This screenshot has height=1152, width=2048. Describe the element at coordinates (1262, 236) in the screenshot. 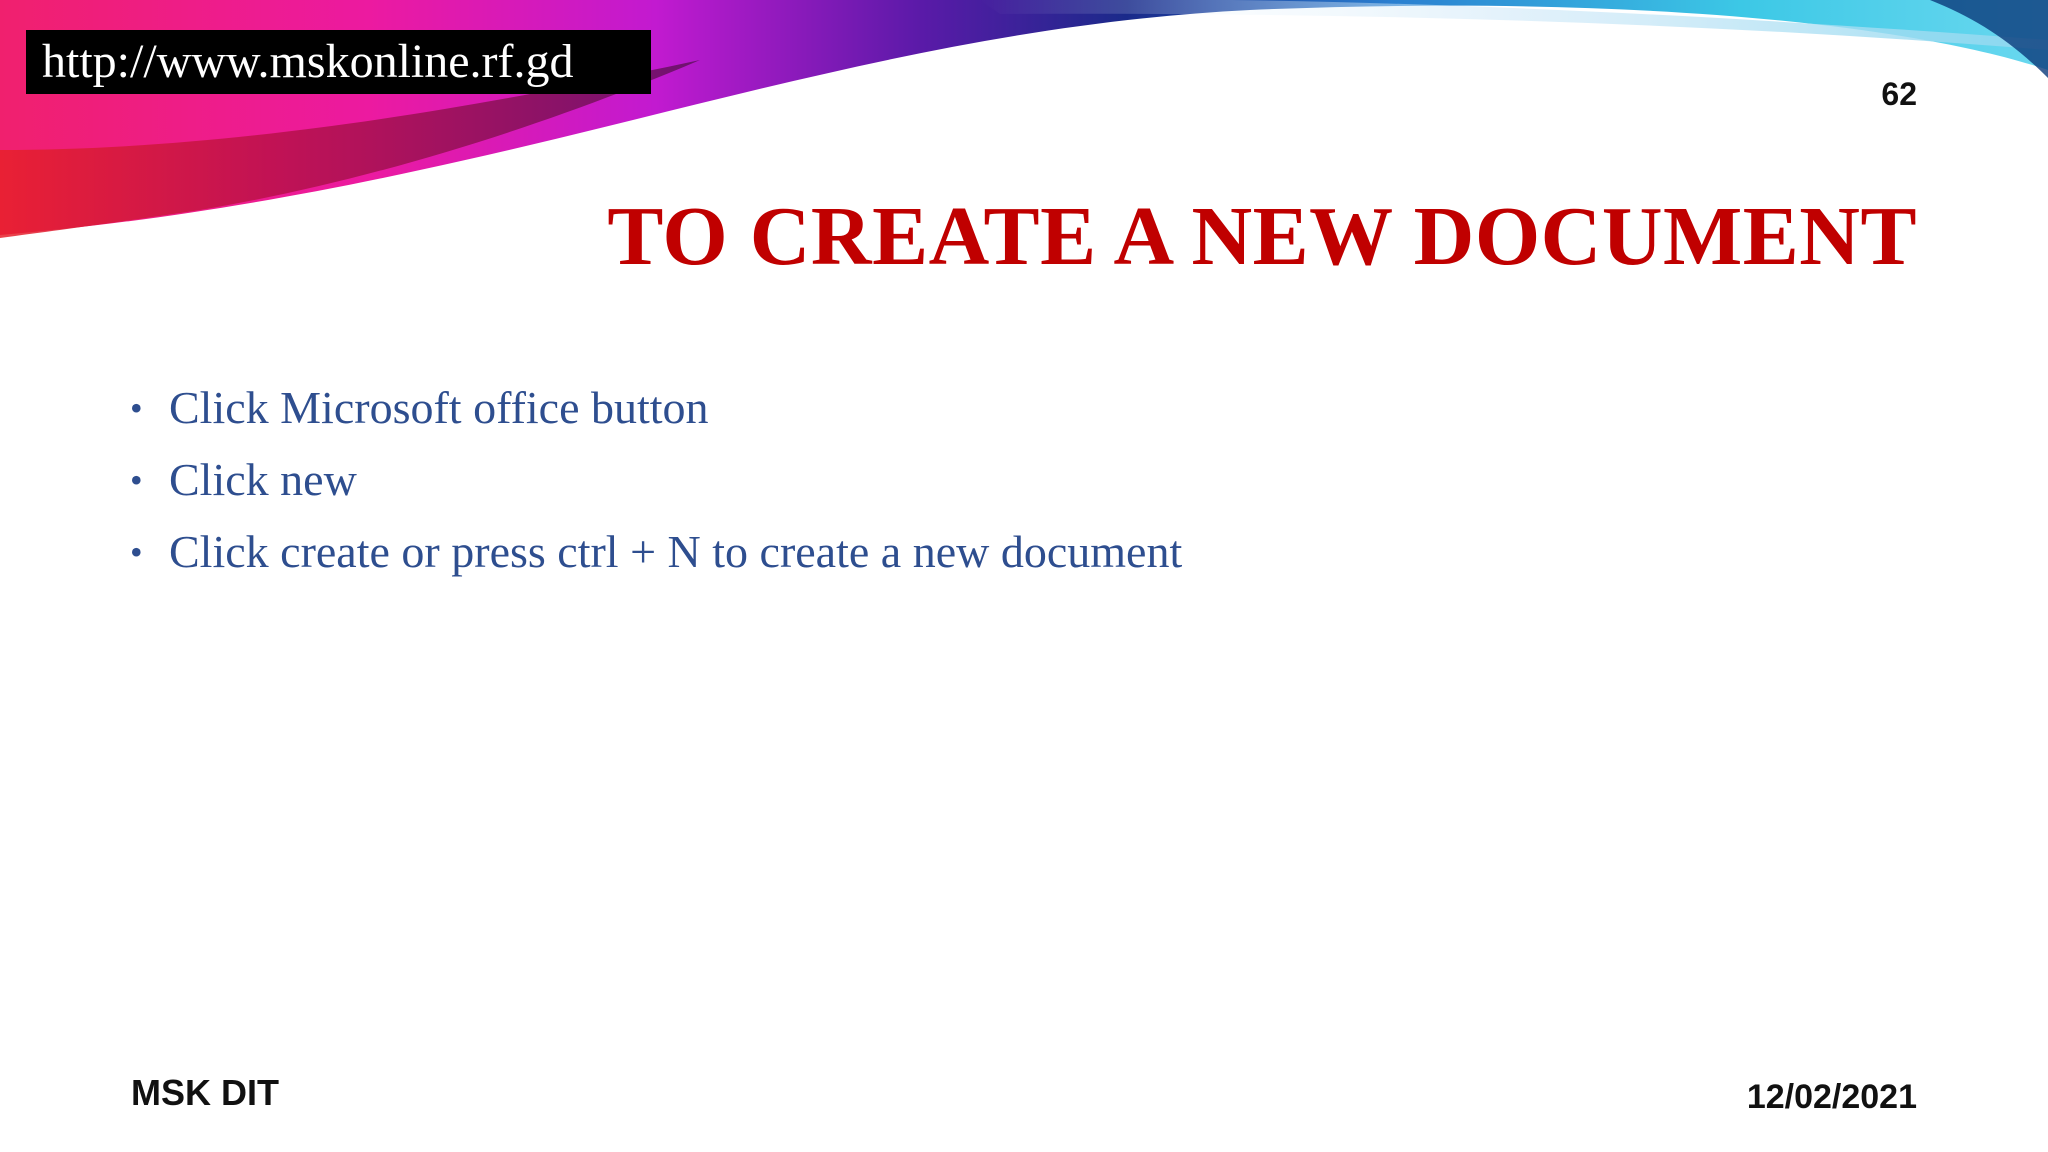

I see `slide-title: TO CREATE A NEW DOCUMENT` at that location.